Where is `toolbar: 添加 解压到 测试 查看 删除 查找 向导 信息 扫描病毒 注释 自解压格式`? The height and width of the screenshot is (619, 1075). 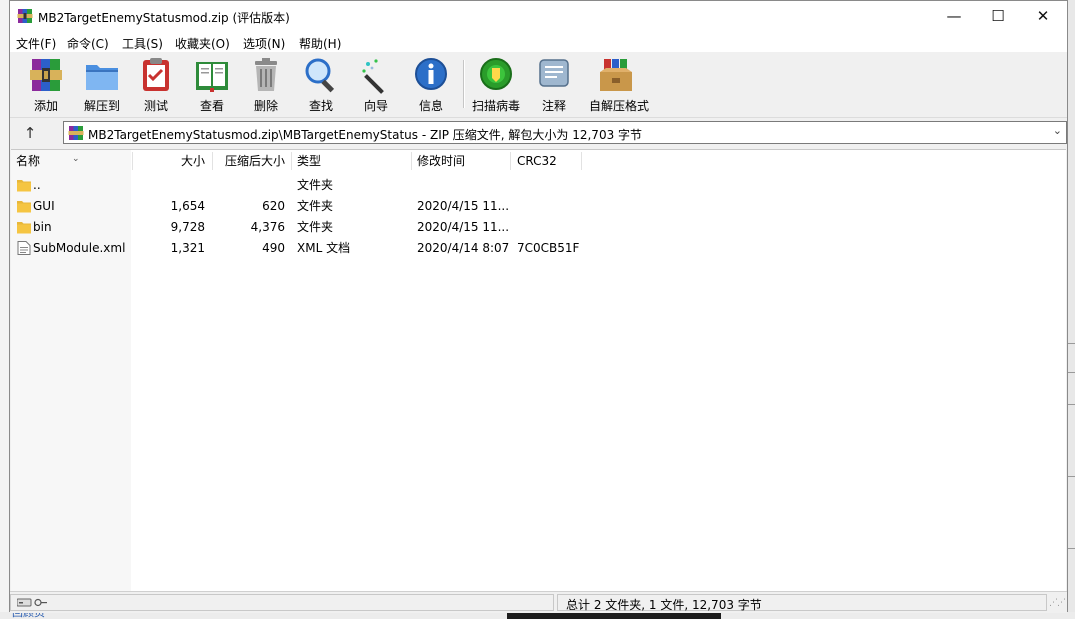
toolbar: 添加 解压到 测试 查看 删除 查找 向导 信息 扫描病毒 注释 自解压格式 is located at coordinates (538, 83).